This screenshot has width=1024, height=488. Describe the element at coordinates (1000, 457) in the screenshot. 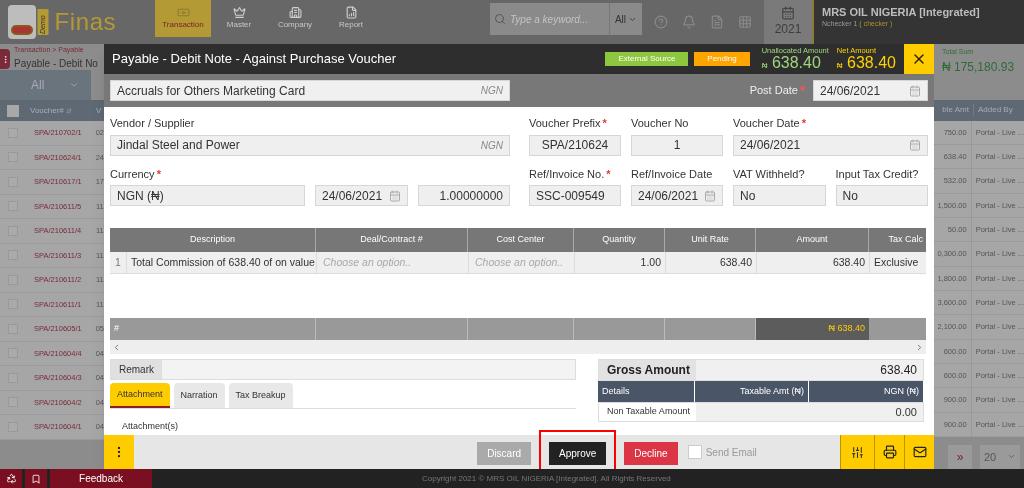

I see `page-size-select: 20` at that location.